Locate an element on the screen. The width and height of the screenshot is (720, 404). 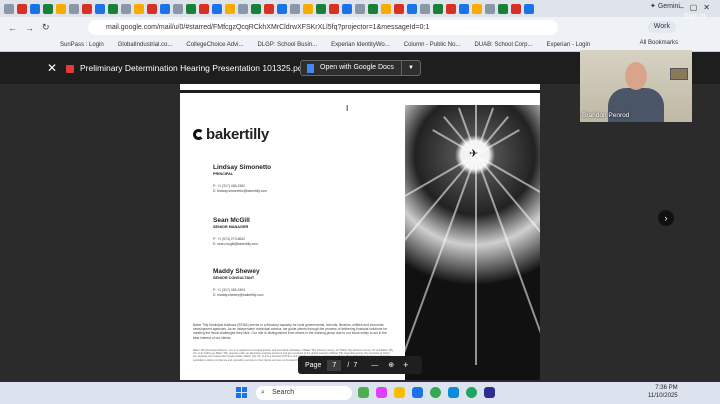
contact-email: E: sean.mcgill@bakertilly.com is located at coordinates (236, 244).